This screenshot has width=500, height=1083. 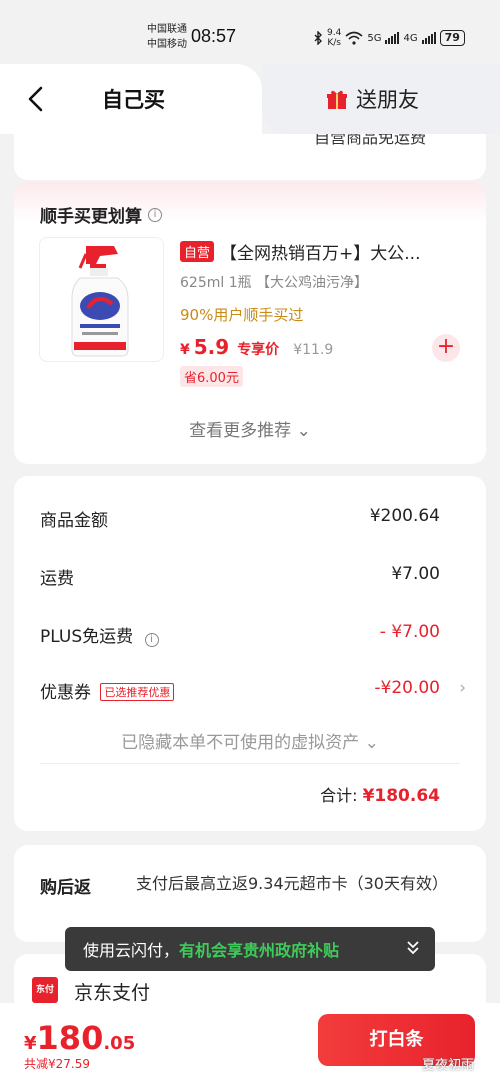 I want to click on order-total: 合计: ¥180.64, so click(x=380, y=794).